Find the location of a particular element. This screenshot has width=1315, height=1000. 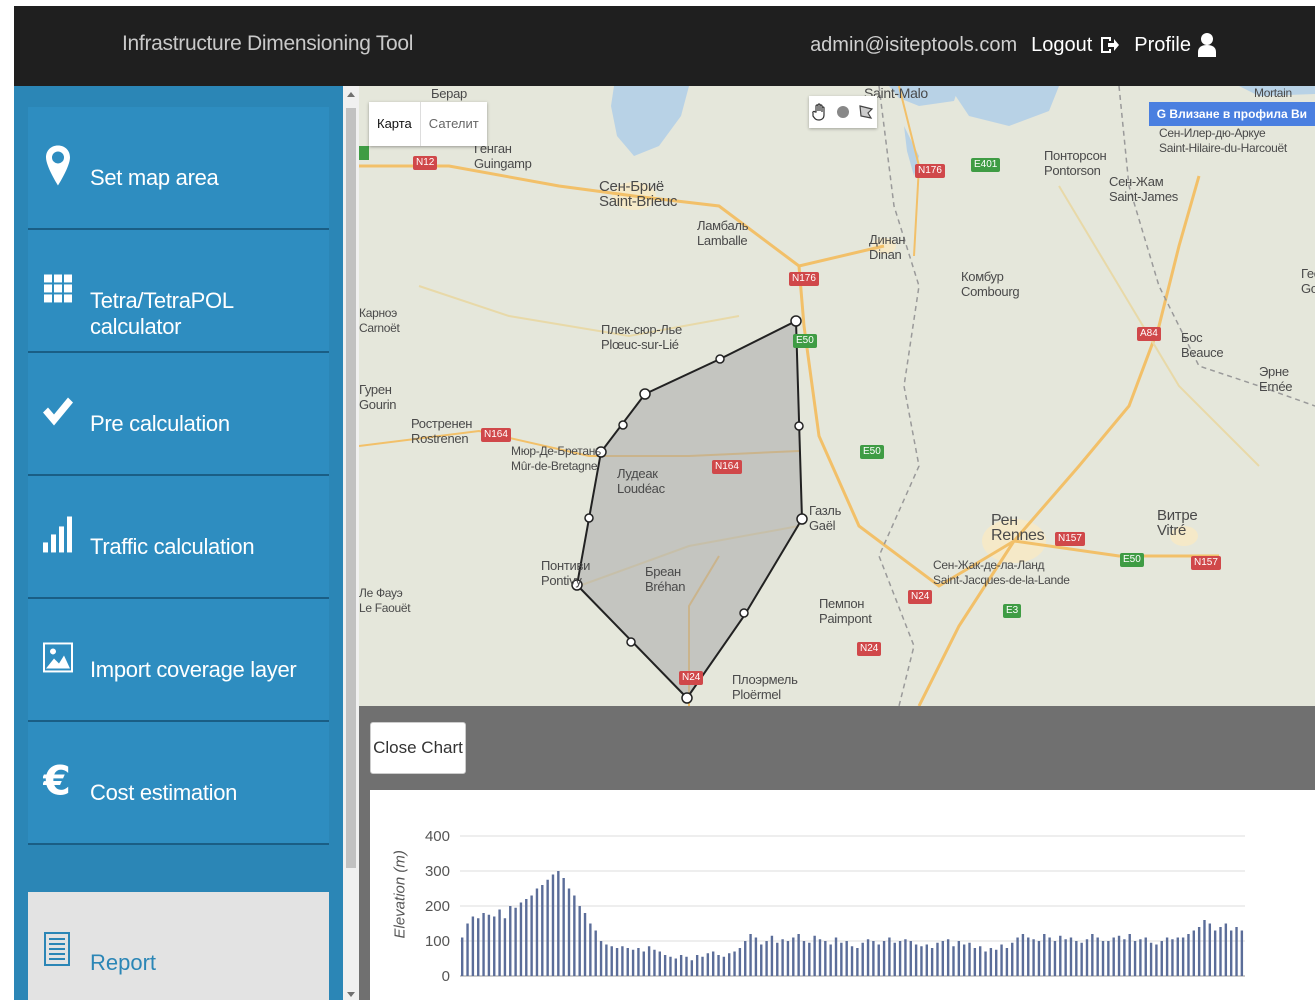

profile-label: Profile is located at coordinates (1162, 44).